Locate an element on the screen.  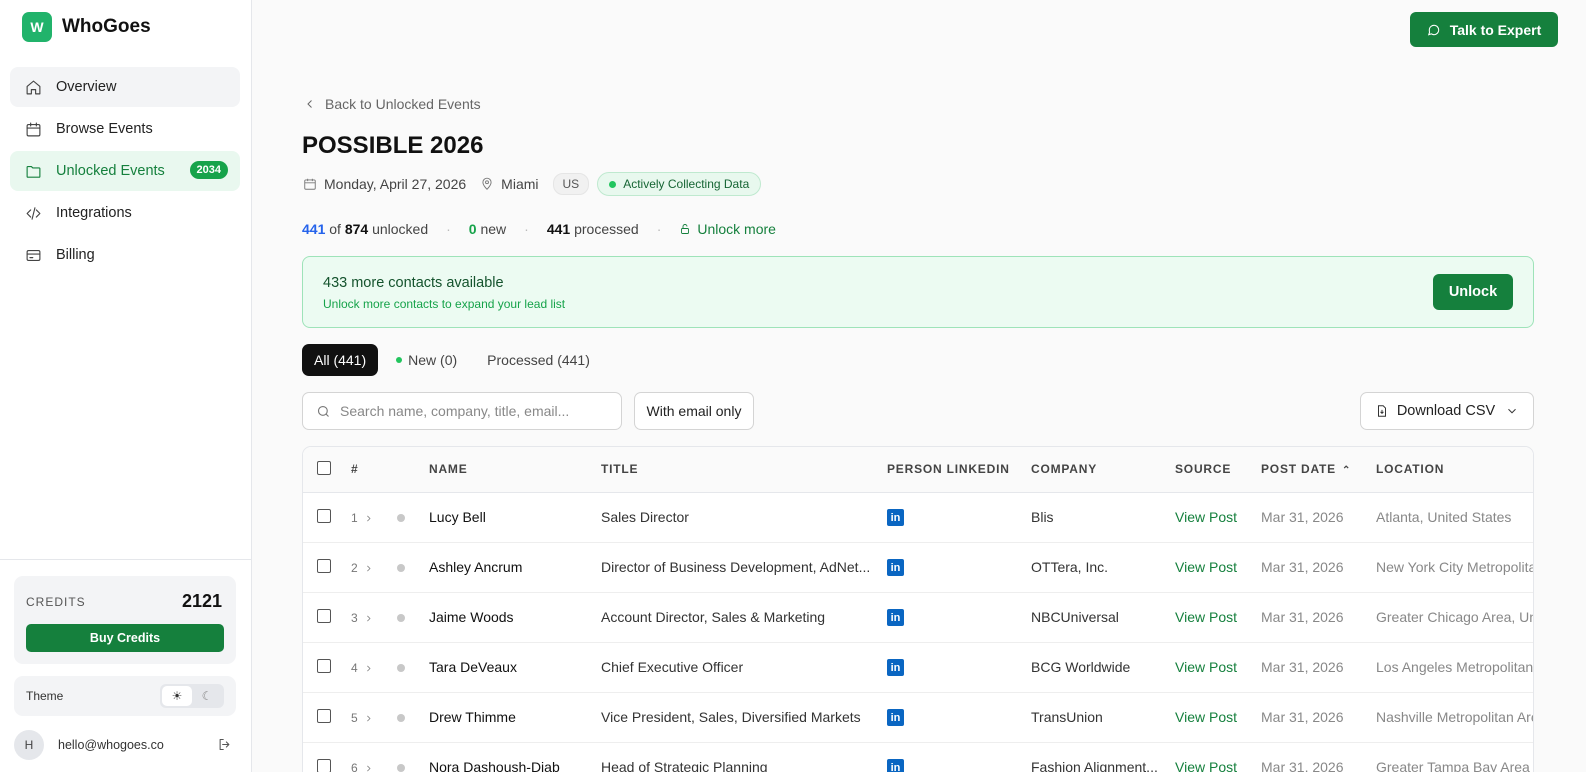
linkedin-cell: in is located at coordinates (959, 567).